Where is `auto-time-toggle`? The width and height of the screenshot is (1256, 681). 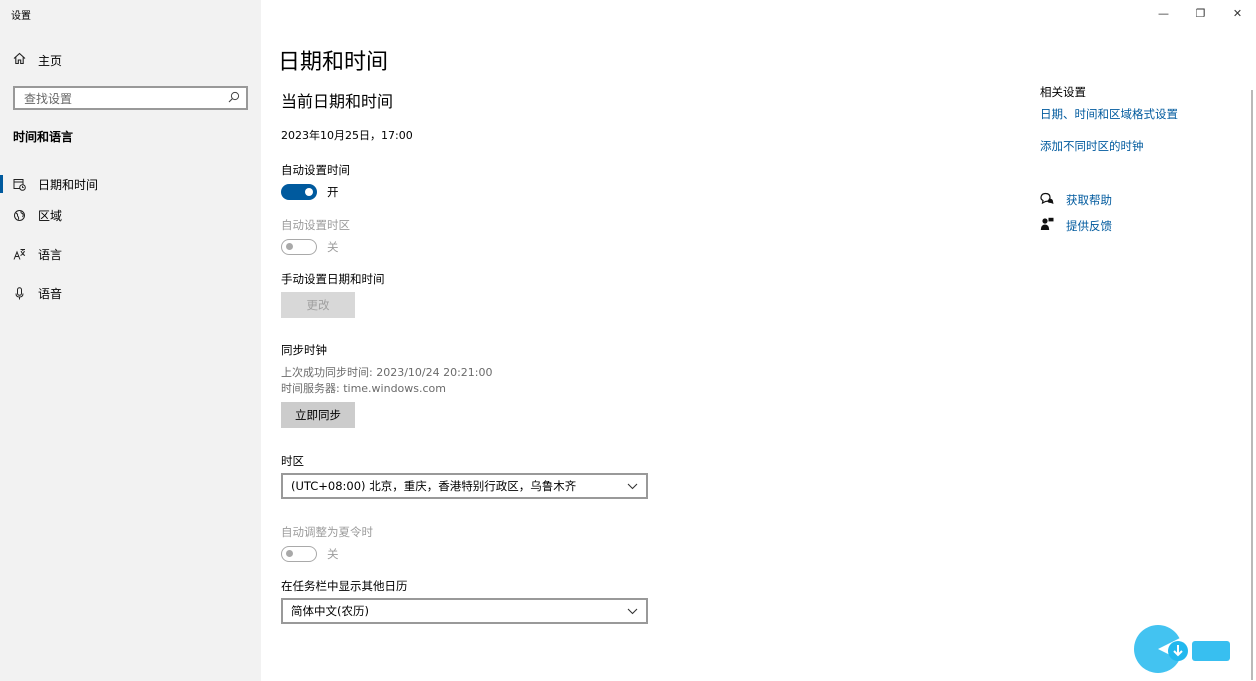 auto-time-toggle is located at coordinates (299, 192).